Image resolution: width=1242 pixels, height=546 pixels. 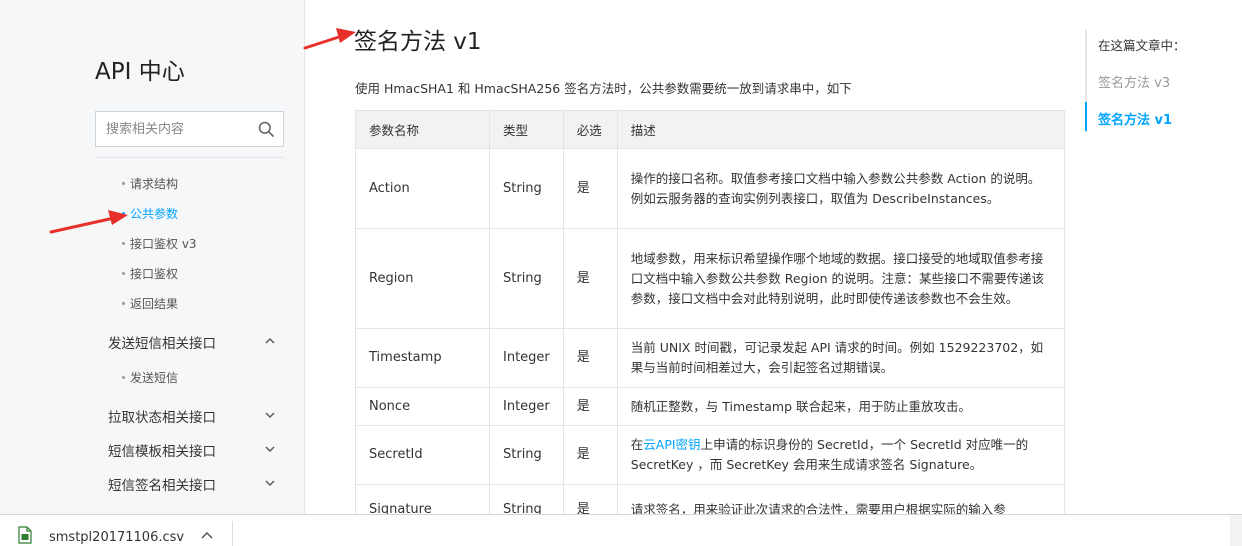 I want to click on table-header-required: 必选, so click(x=590, y=129).